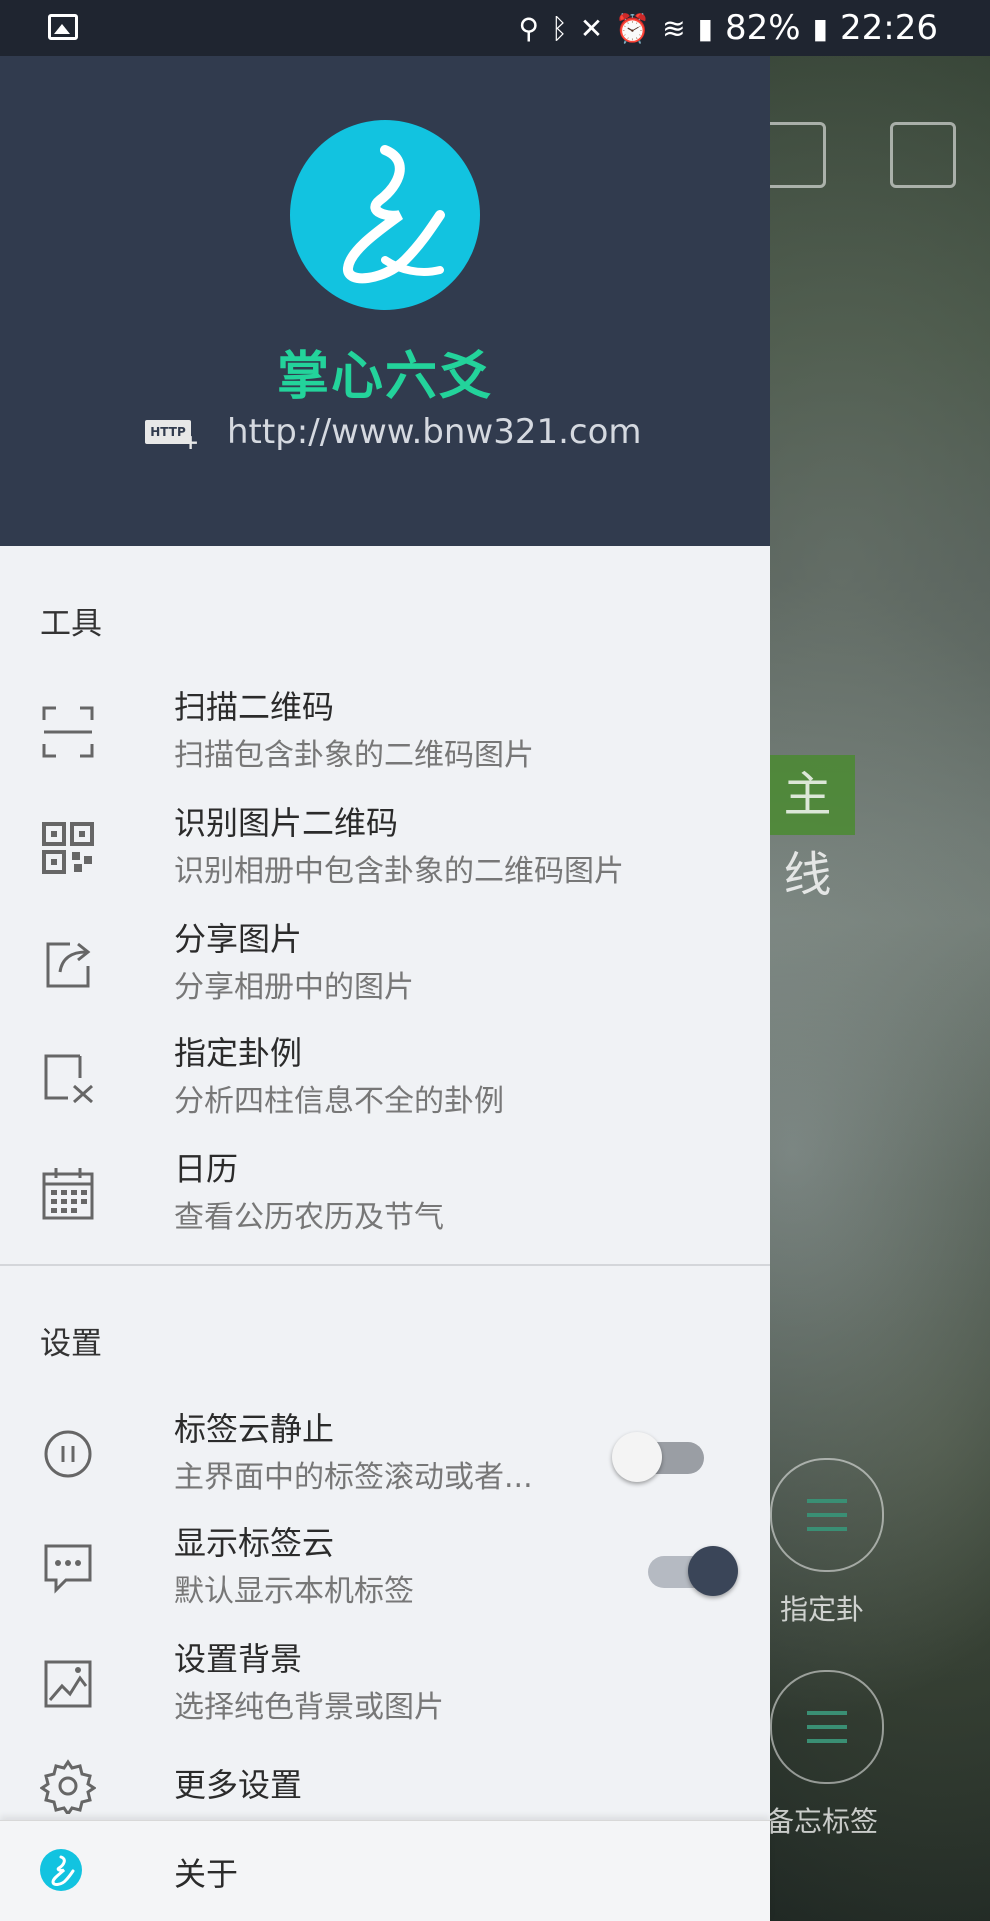  What do you see at coordinates (68, 965) in the screenshot?
I see `share-icon` at bounding box center [68, 965].